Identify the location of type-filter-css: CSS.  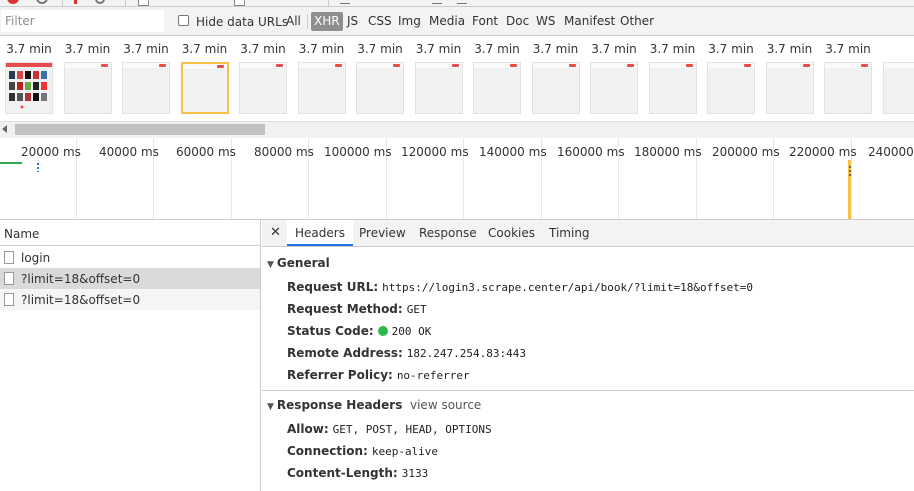
(380, 21).